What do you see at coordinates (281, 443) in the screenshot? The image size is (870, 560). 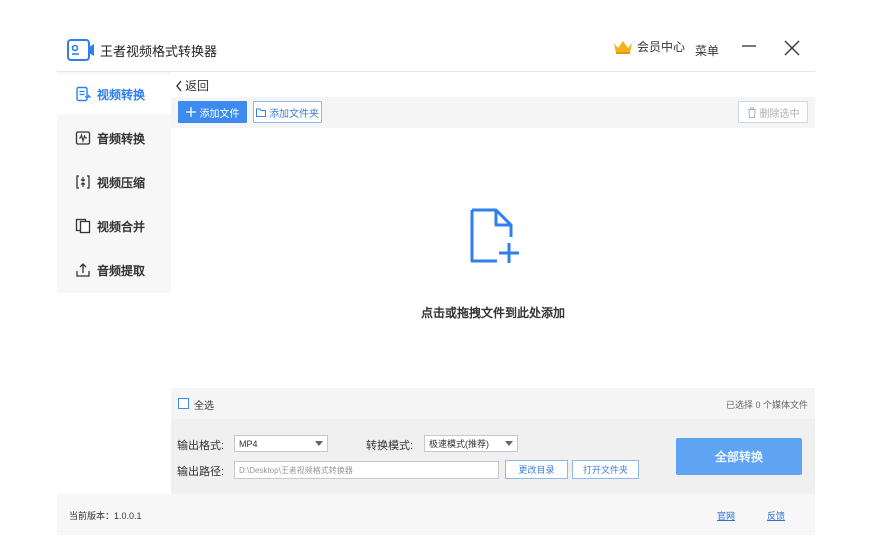 I see `output-format-select: MP4` at bounding box center [281, 443].